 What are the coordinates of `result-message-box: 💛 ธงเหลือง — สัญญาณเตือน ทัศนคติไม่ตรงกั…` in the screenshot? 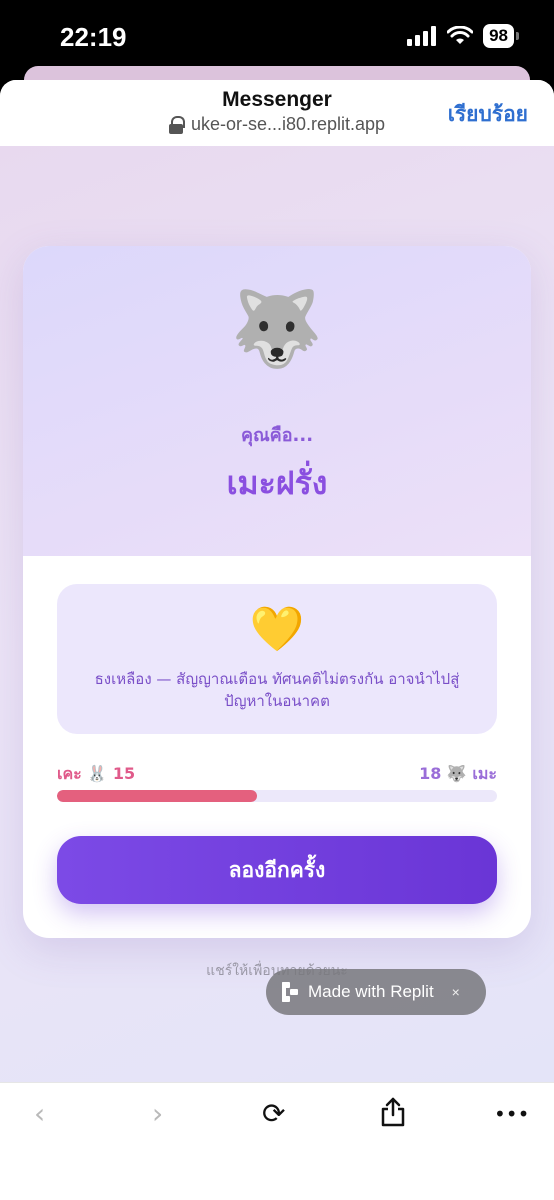 It's located at (277, 659).